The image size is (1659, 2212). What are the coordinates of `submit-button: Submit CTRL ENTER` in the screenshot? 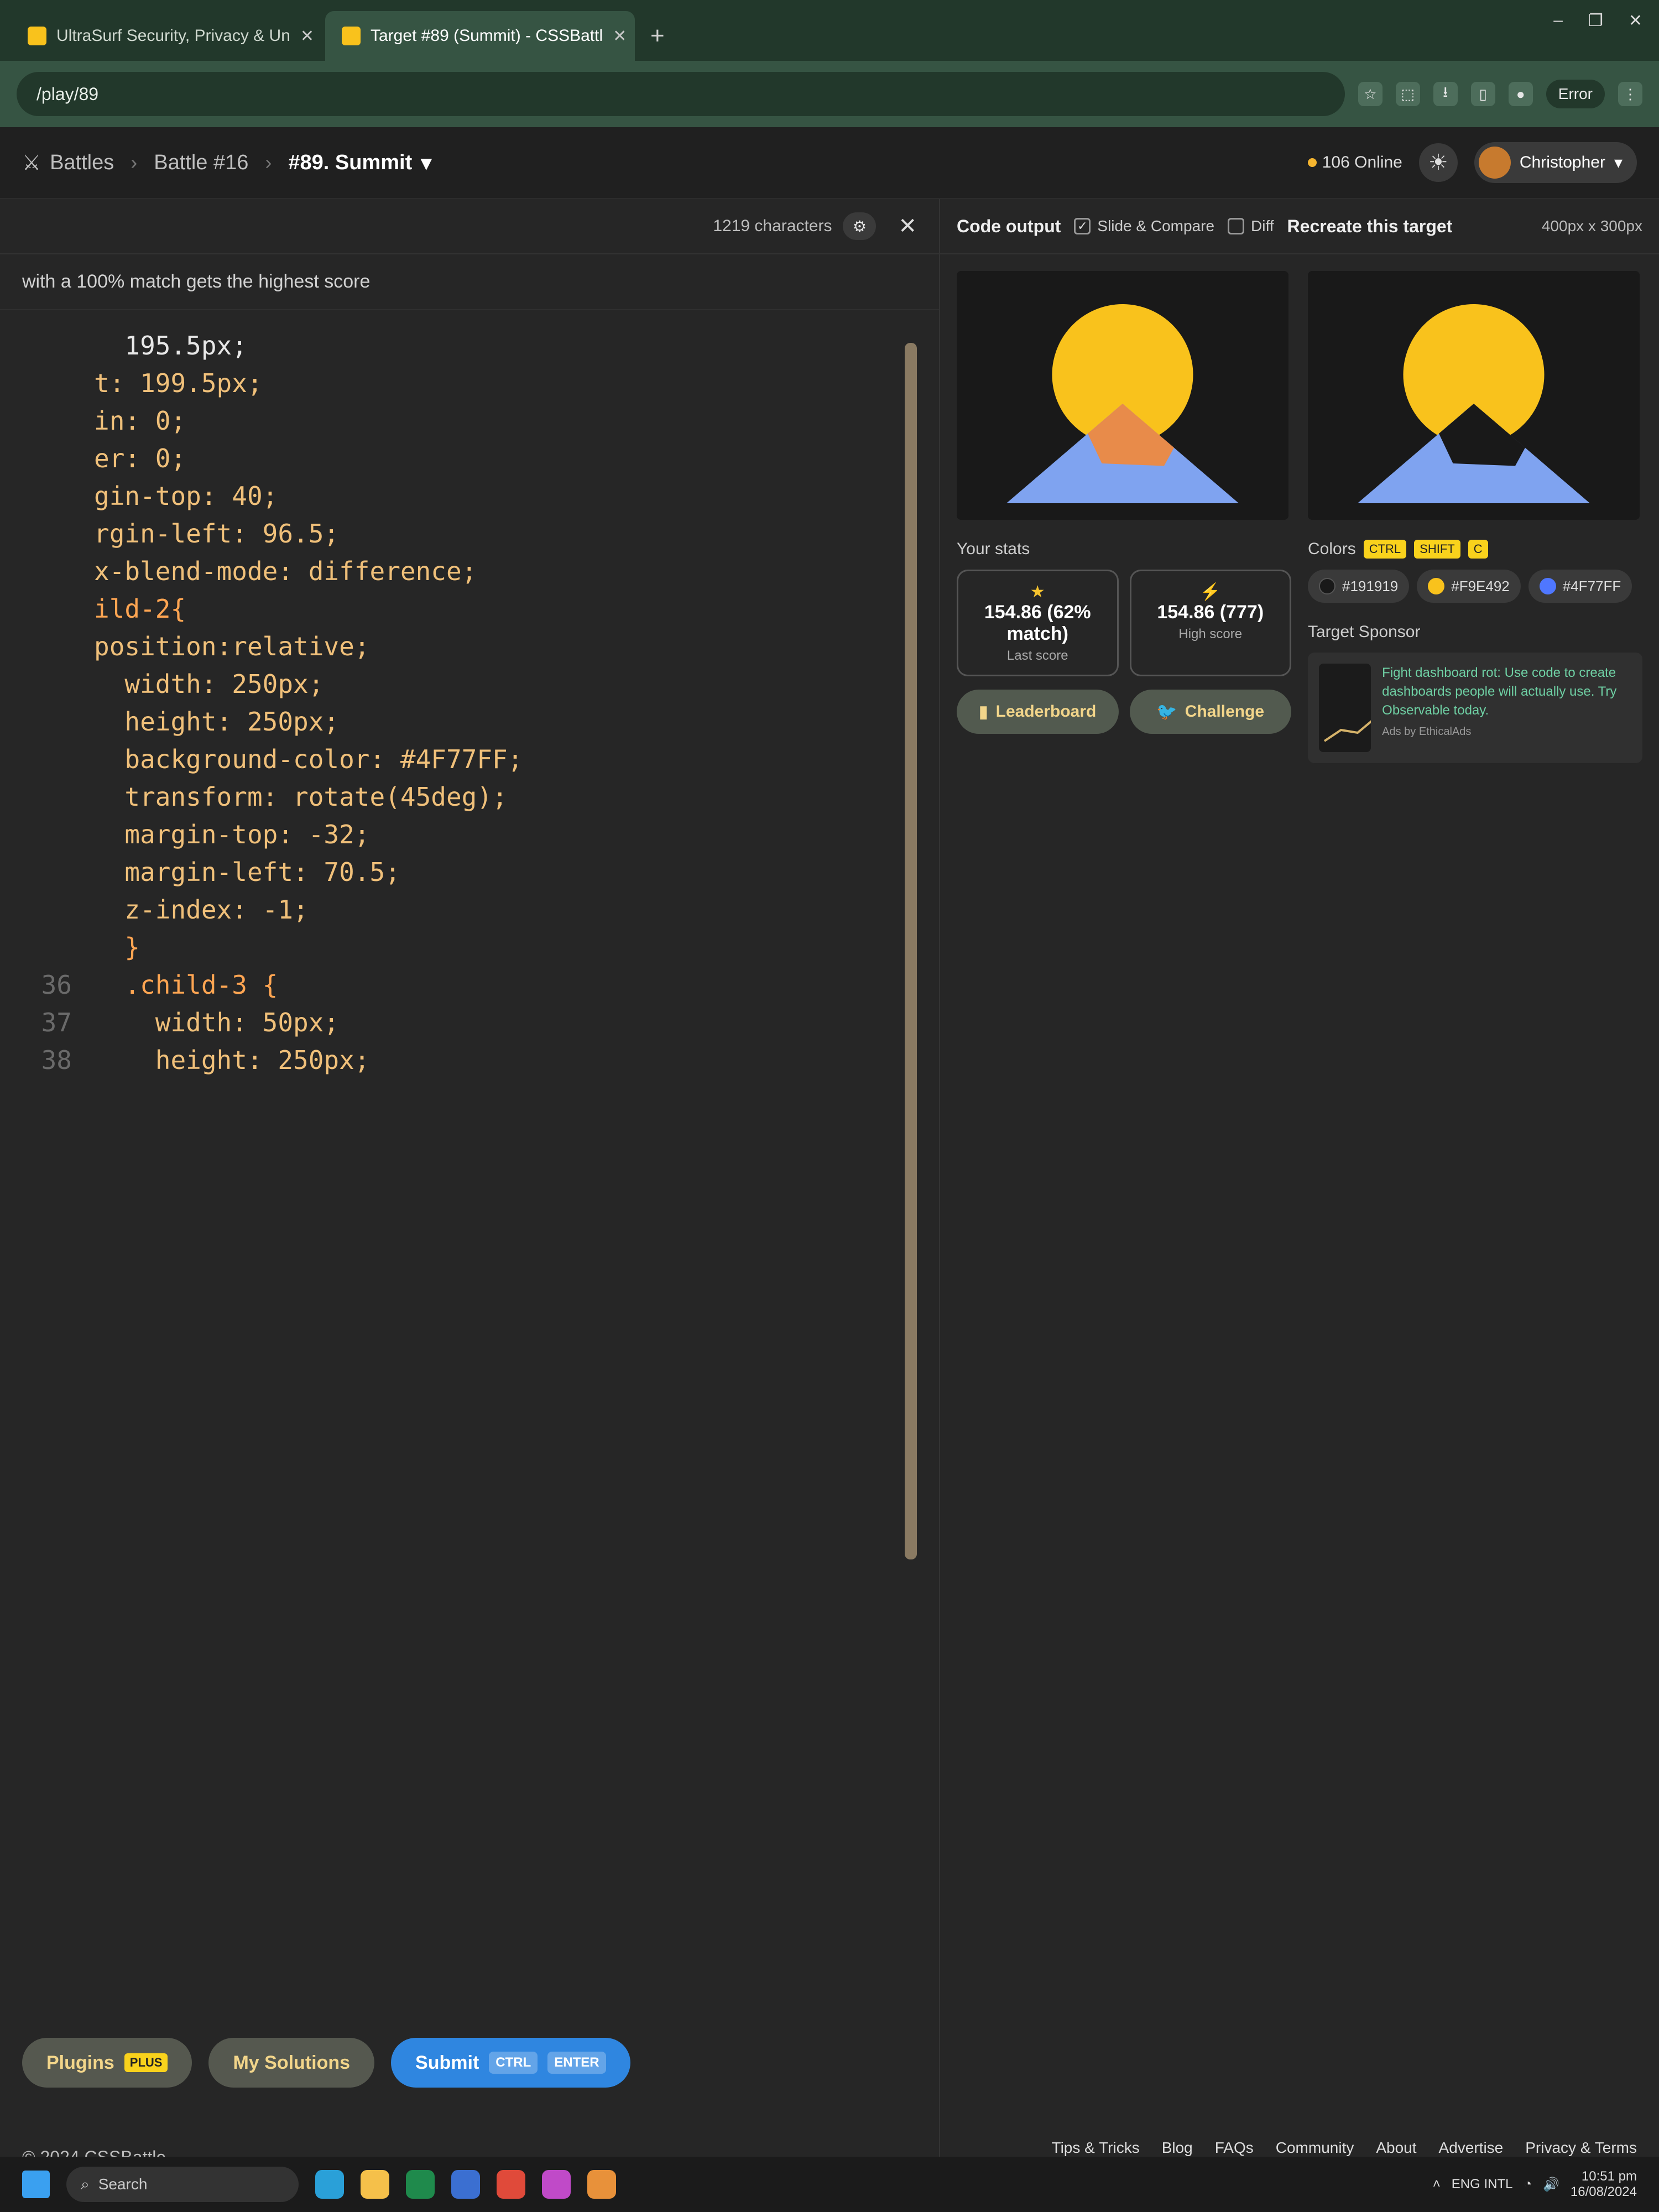 It's located at (511, 2063).